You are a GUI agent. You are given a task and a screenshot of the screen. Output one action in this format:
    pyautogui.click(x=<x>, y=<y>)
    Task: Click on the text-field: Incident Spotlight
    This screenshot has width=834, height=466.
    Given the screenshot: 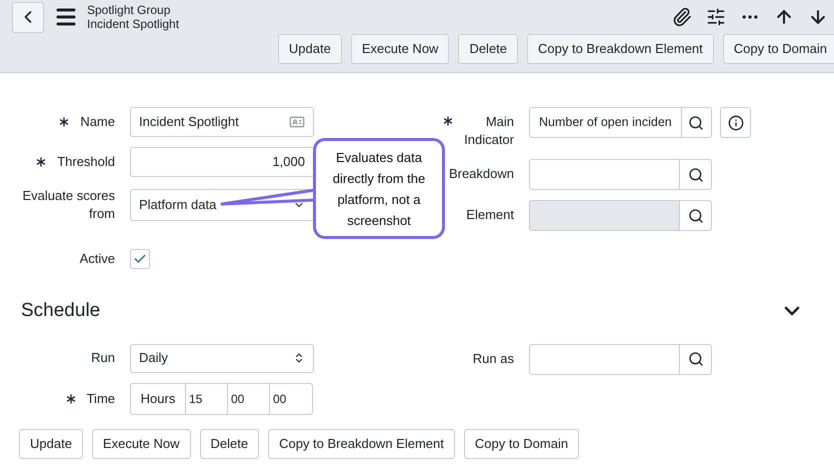 What is the action you would take?
    pyautogui.click(x=222, y=122)
    